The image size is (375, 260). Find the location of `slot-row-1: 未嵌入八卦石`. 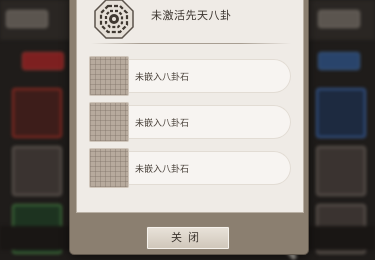

slot-row-1: 未嵌入八卦石 is located at coordinates (192, 76).